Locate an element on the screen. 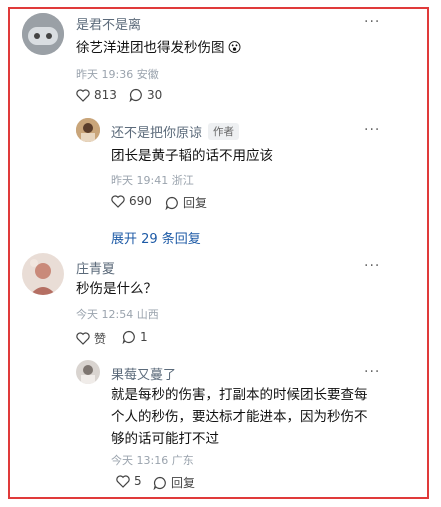 This screenshot has height=507, width=441. reply-meta: 昨天 19:41 浙江 is located at coordinates (152, 180).